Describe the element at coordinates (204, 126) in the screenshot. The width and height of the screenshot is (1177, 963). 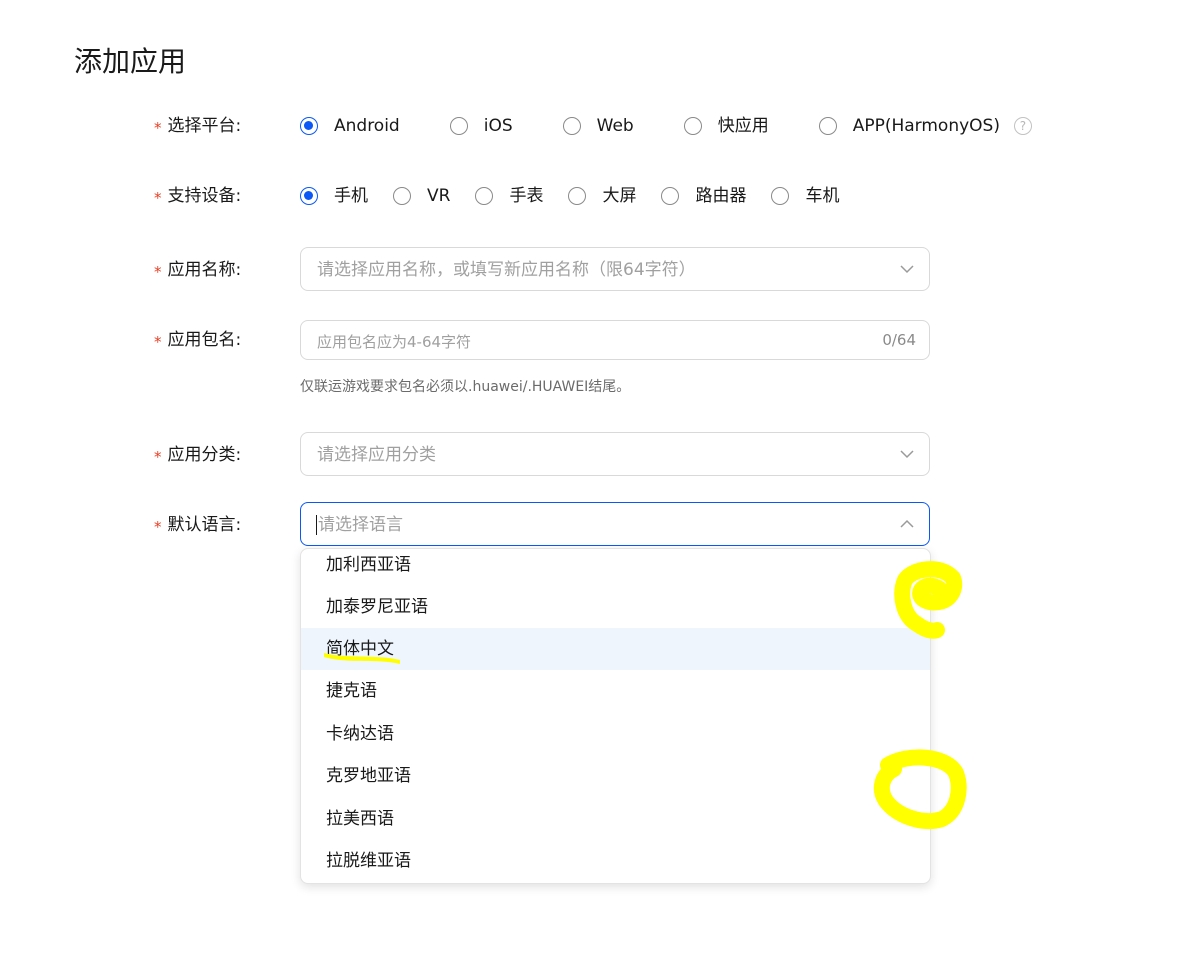
I see `platform-label-text: 选择平台:` at that location.